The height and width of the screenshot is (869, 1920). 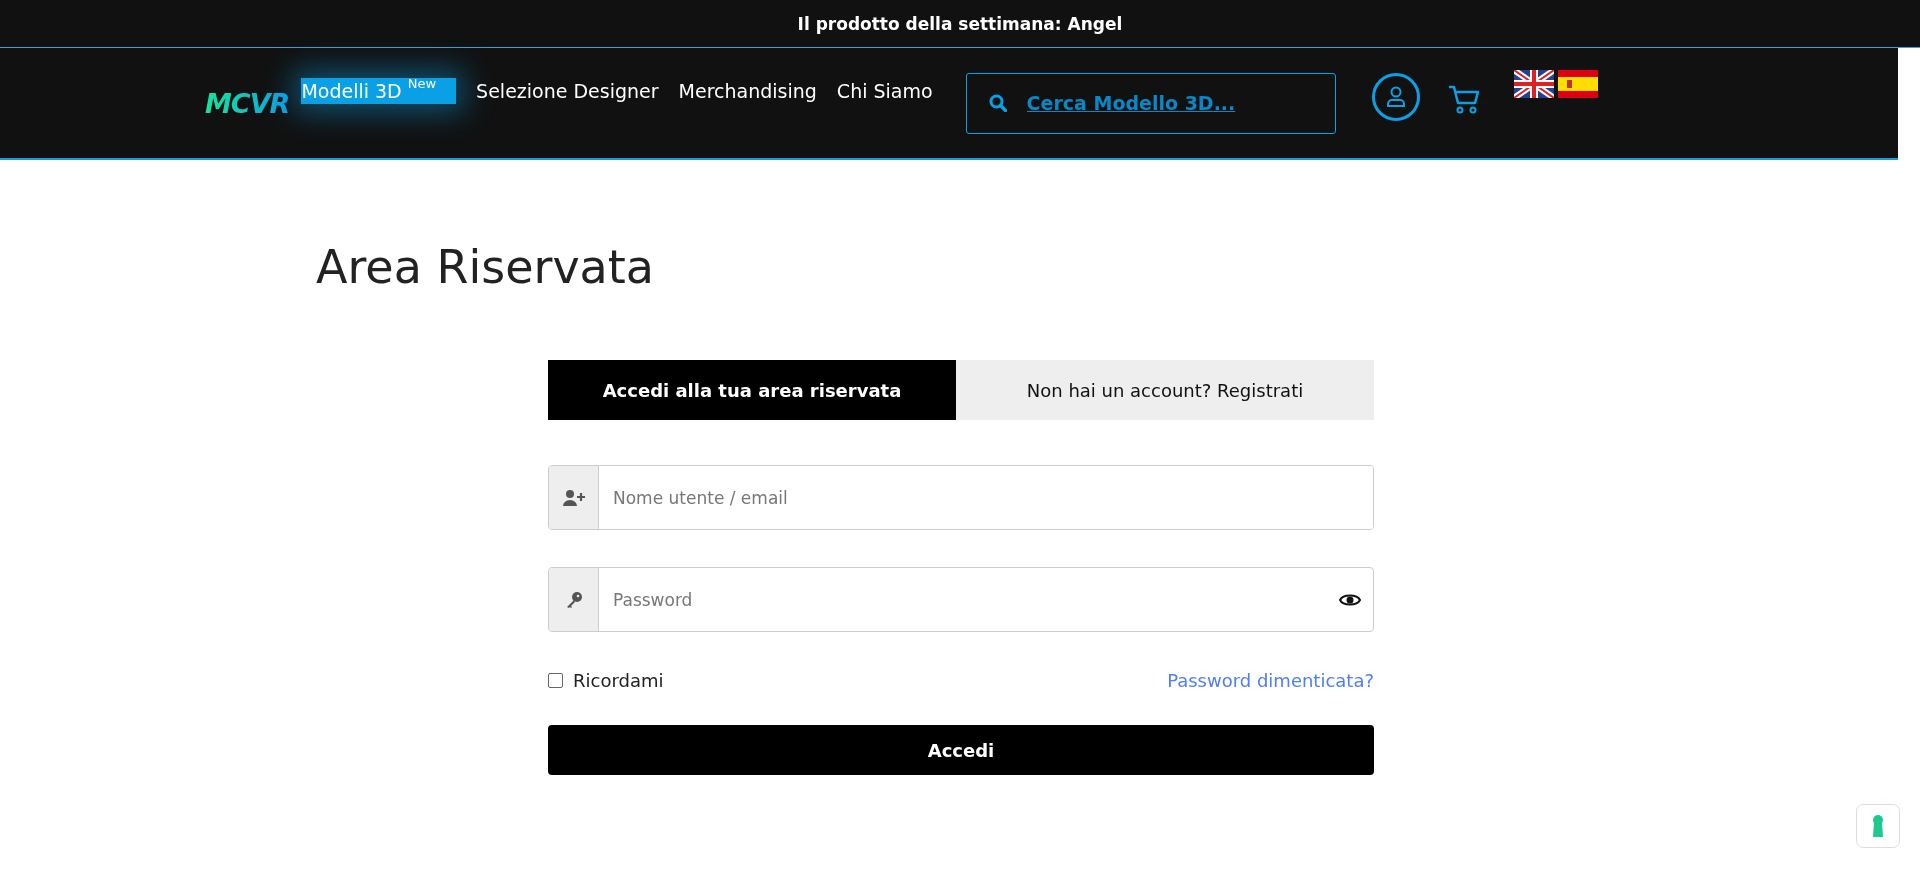 I want to click on keyhole-icon, so click(x=1878, y=826).